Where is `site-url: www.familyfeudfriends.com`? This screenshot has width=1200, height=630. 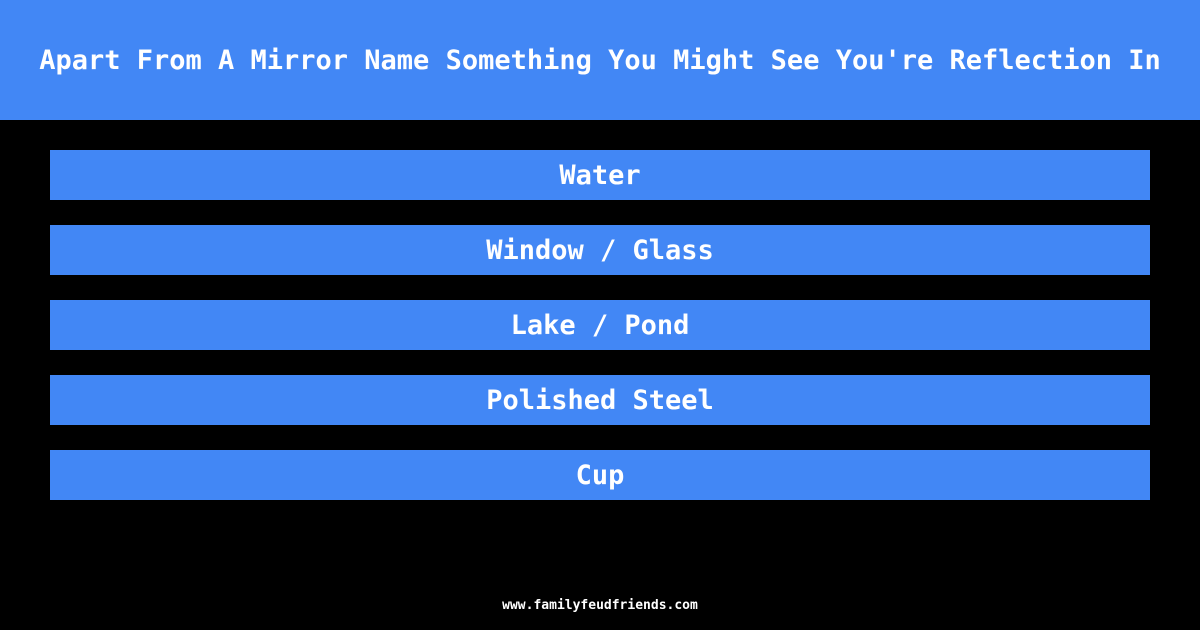 site-url: www.familyfeudfriends.com is located at coordinates (600, 605).